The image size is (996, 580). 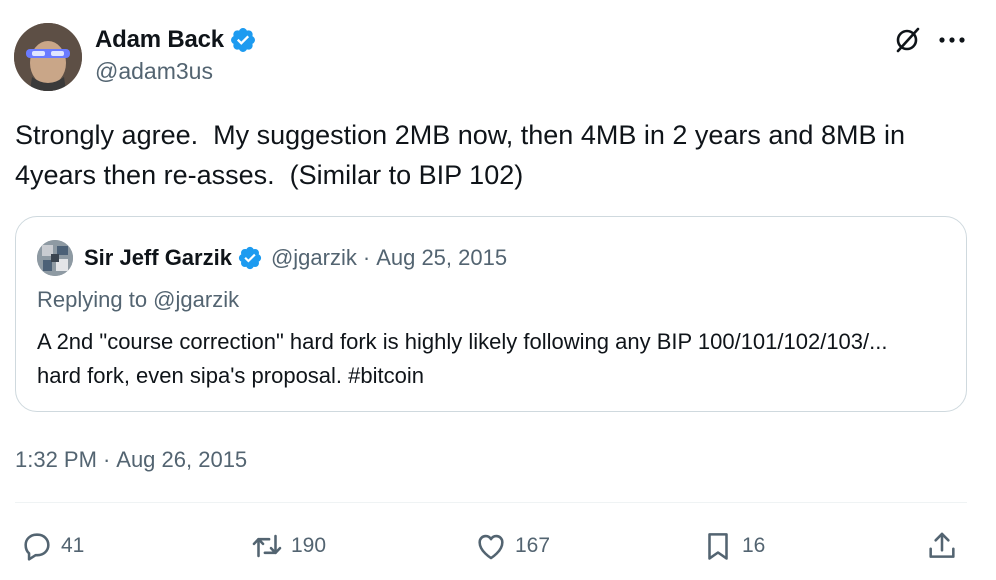 I want to click on author-name: Adam Back, so click(x=159, y=40).